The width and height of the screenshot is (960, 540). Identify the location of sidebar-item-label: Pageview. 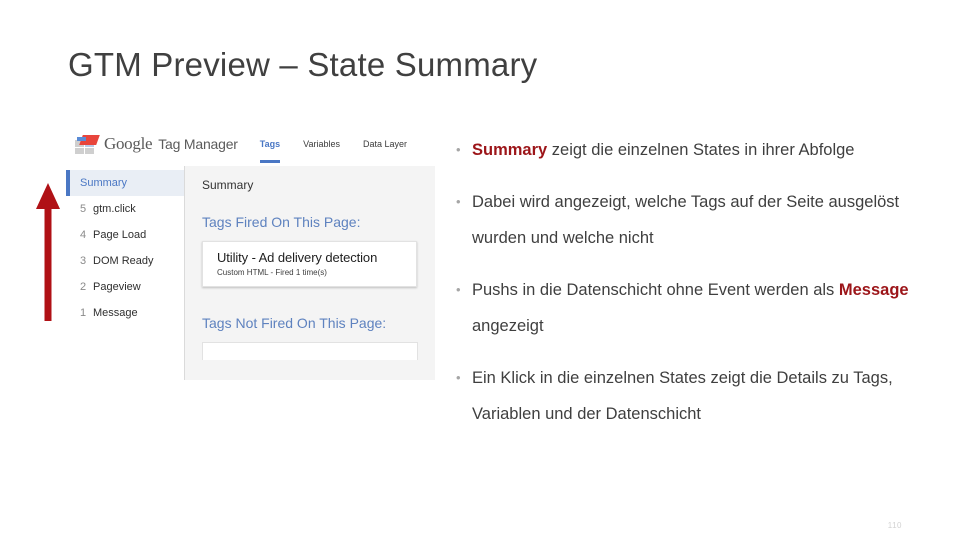
(117, 287).